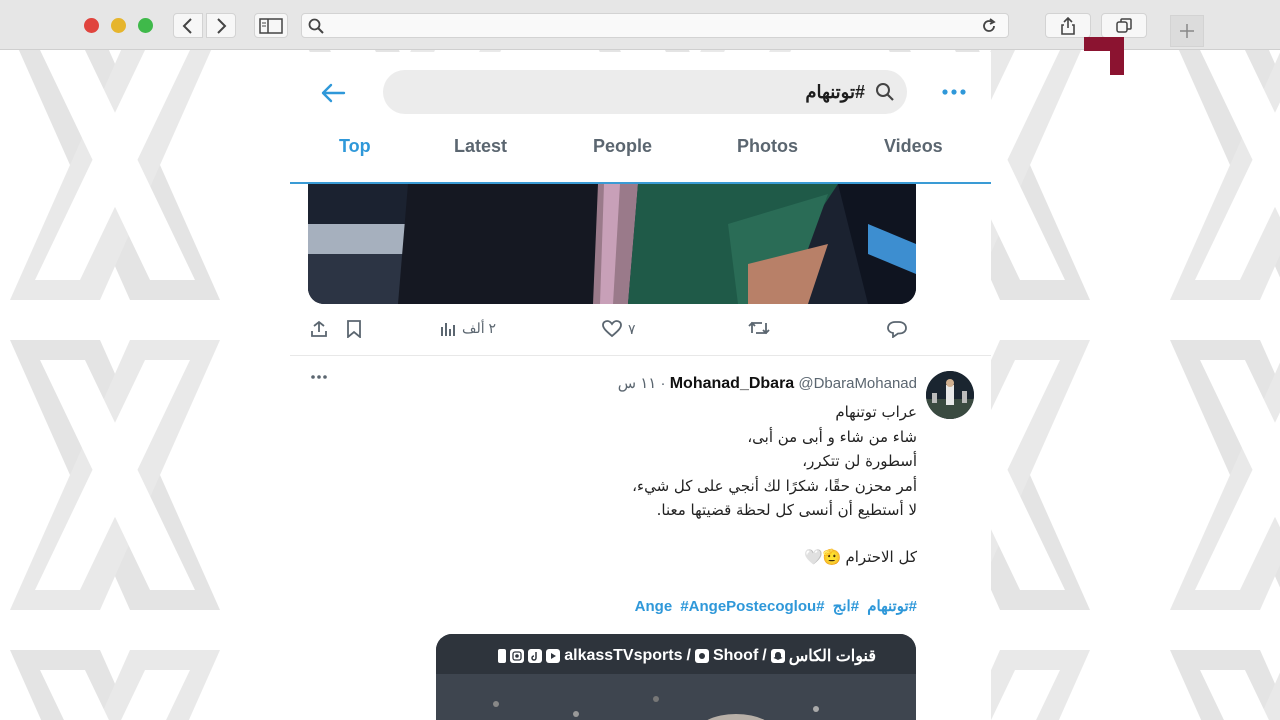  I want to click on trophy-photo, so click(612, 244).